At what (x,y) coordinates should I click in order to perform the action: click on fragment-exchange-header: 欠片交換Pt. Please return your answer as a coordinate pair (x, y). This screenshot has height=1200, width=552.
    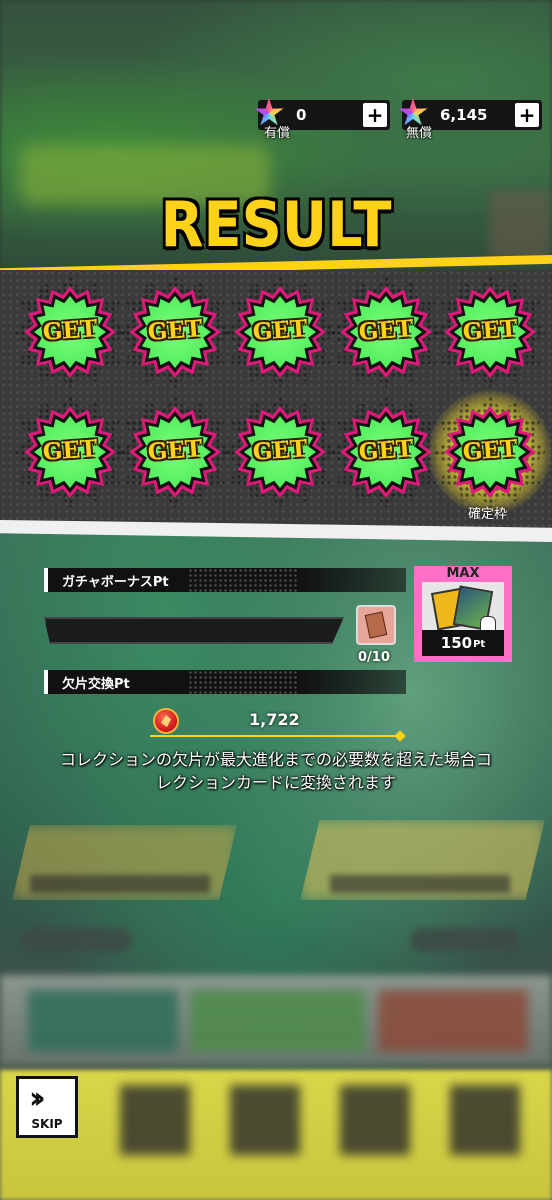
    Looking at the image, I should click on (225, 682).